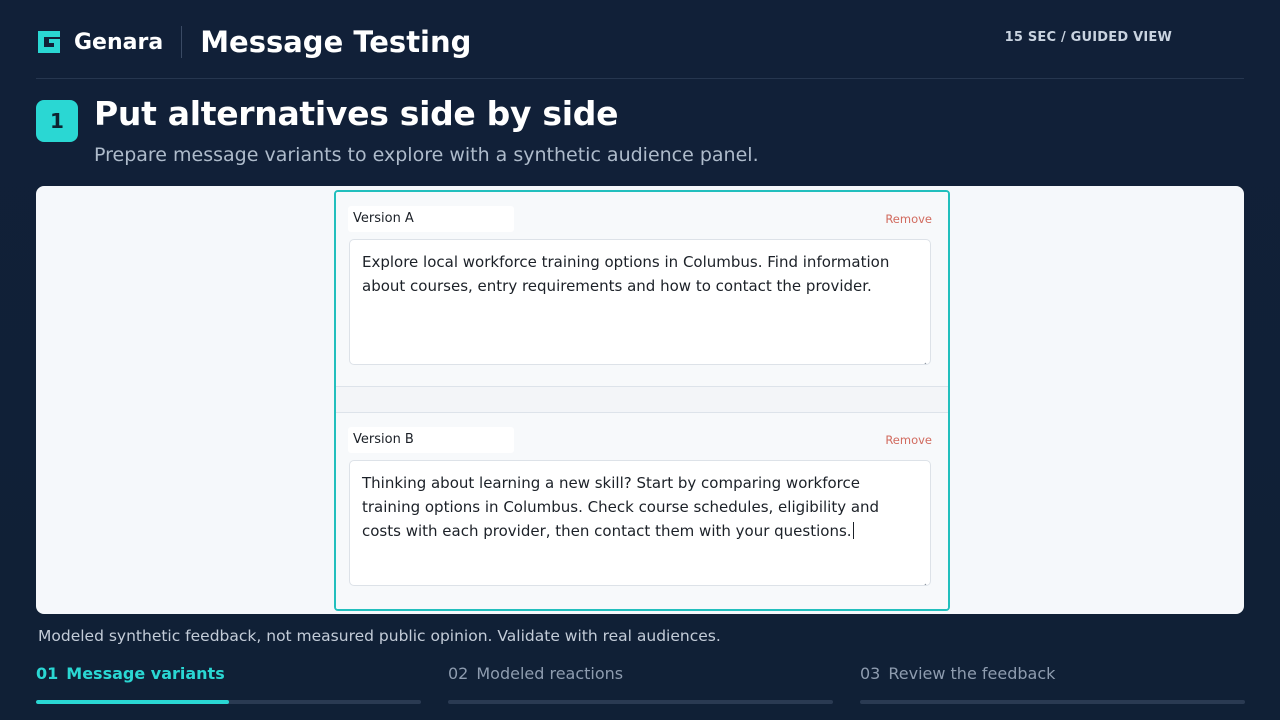 The width and height of the screenshot is (1280, 720). I want to click on step-tab-review-feedback: 03 Review the feedback, so click(1052, 686).